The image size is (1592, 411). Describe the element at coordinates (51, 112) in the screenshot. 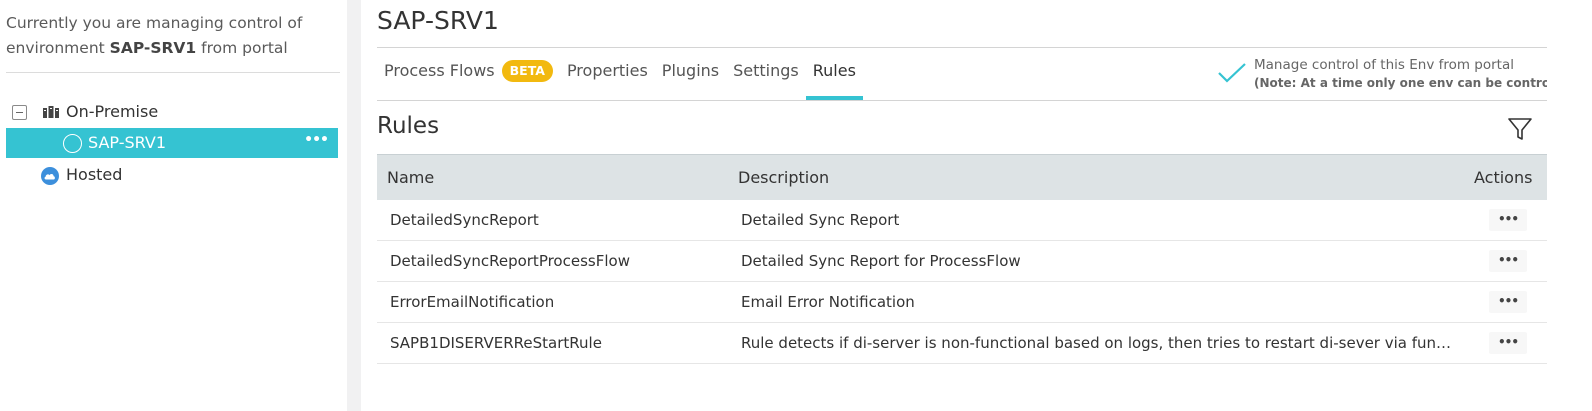

I see `server-rack-icon` at that location.